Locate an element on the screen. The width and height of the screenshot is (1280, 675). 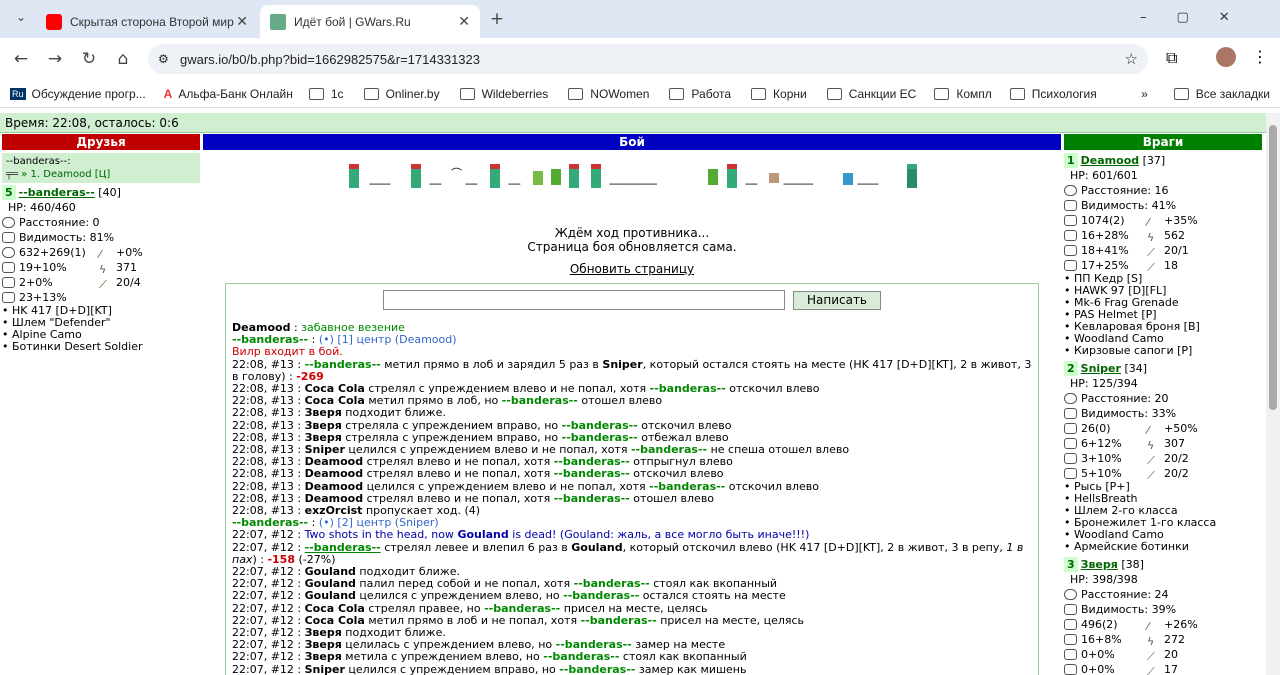
player-level: [40] is located at coordinates (109, 192).